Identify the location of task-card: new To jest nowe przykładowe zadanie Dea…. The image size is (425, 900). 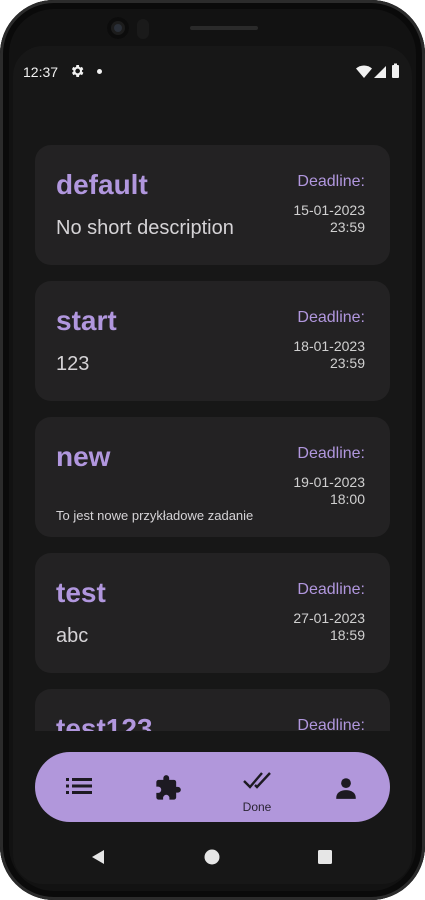
(212, 477).